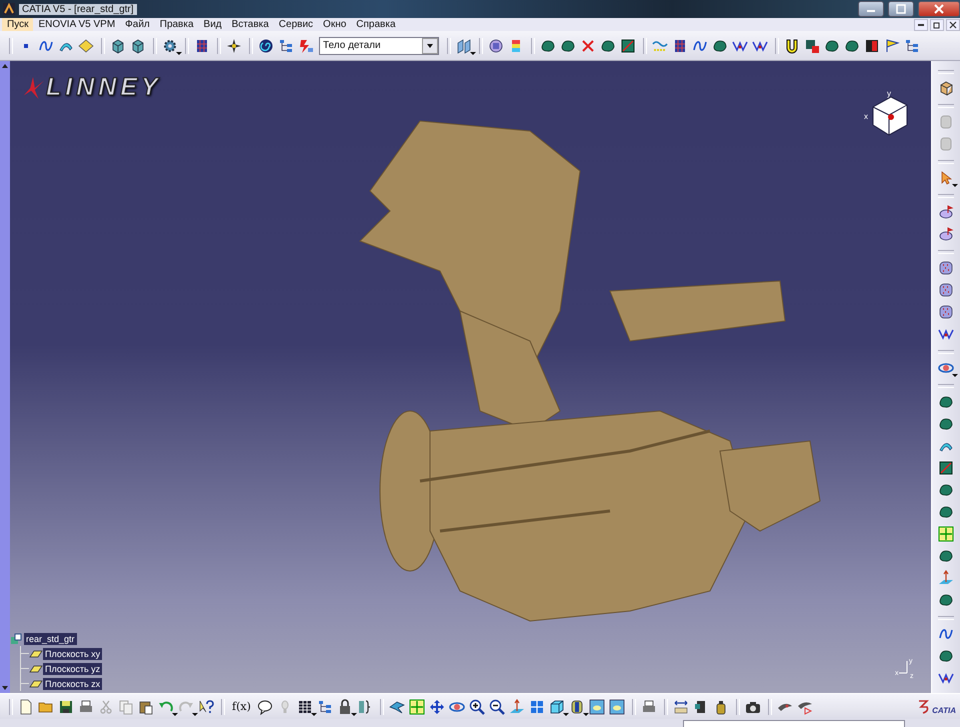 Image resolution: width=960 pixels, height=727 pixels. I want to click on menu-item: Вставка, so click(250, 24).